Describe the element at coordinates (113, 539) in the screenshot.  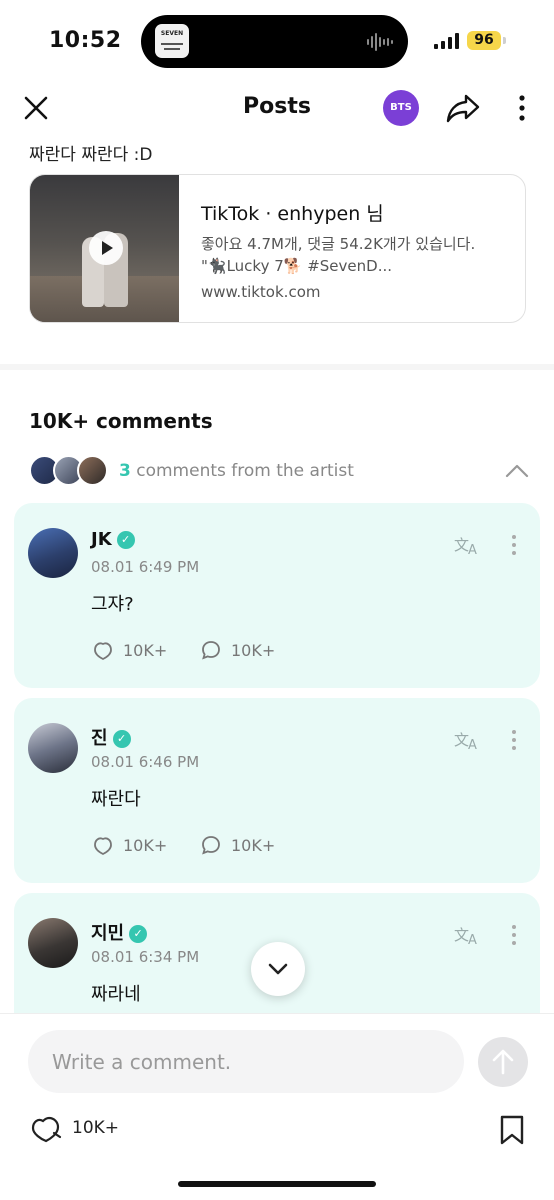
I see `comment-author: JK ✓` at that location.